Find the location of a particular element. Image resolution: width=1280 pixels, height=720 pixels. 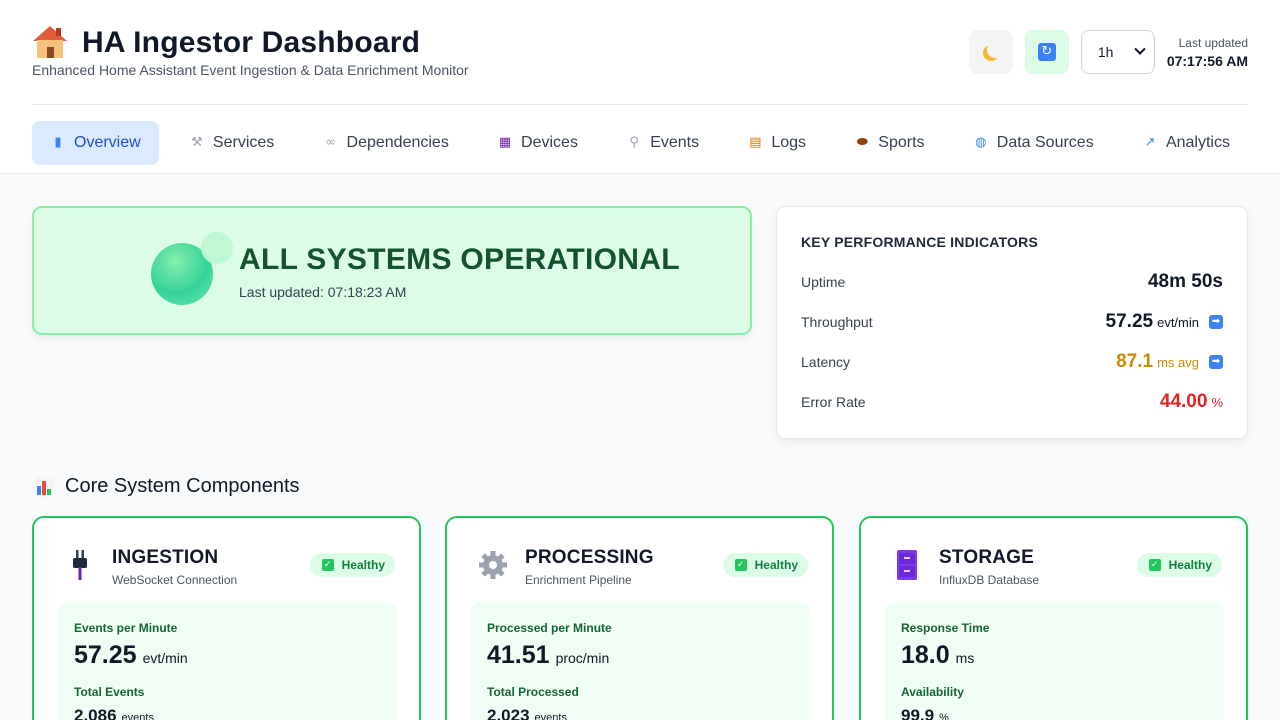

metric-primary: 18.0 ms is located at coordinates (937, 655).